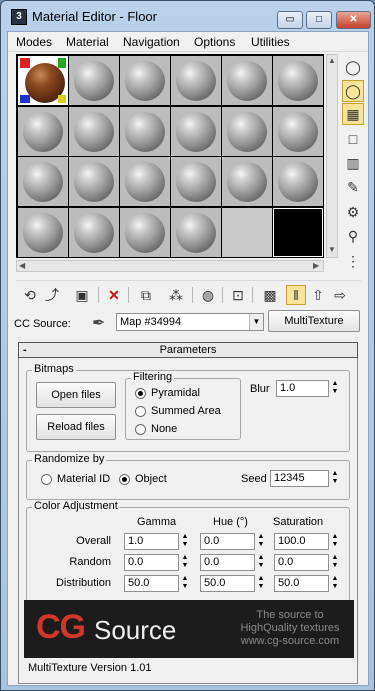 The width and height of the screenshot is (375, 691). I want to click on menu-options: Options, so click(214, 42).